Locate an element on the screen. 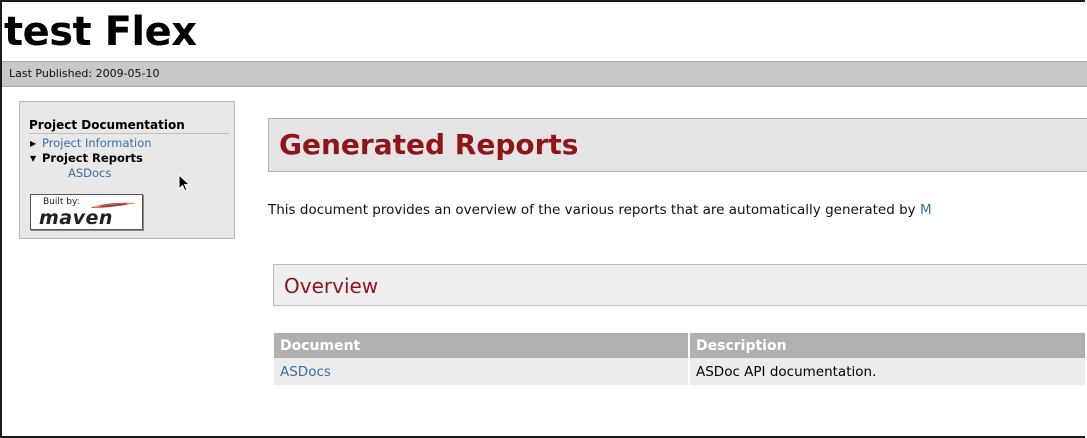 Image resolution: width=1087 pixels, height=438 pixels. nav-heading: Project Documentation is located at coordinates (107, 125).